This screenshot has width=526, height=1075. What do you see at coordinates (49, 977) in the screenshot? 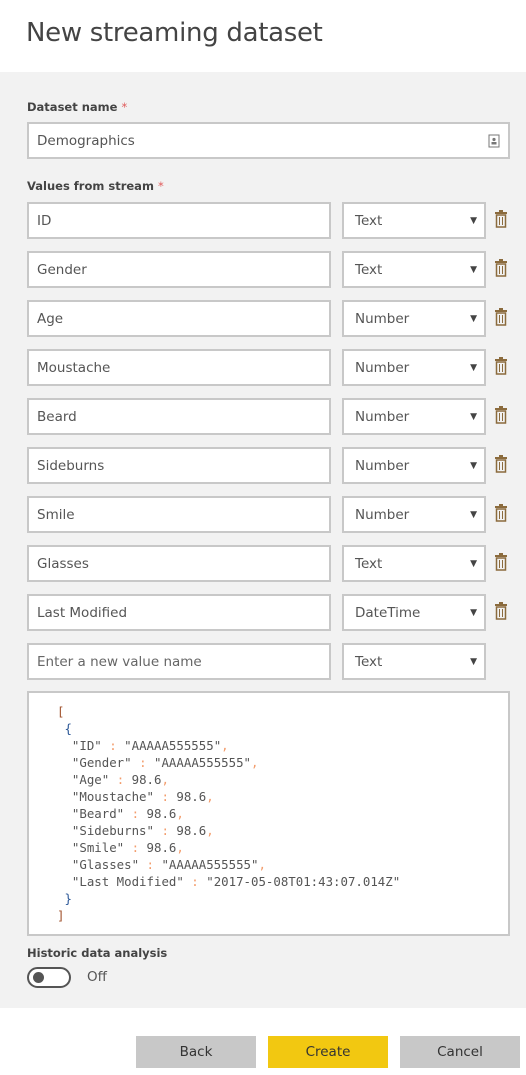
I see `historic-data-toggle` at bounding box center [49, 977].